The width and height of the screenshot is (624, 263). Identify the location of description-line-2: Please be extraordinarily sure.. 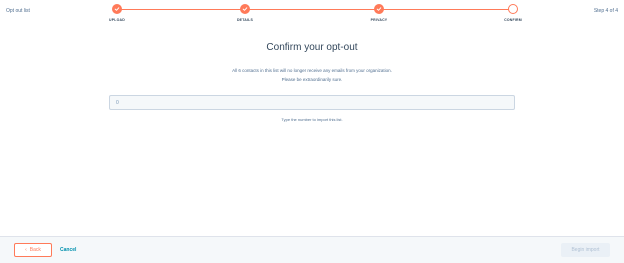
(312, 79).